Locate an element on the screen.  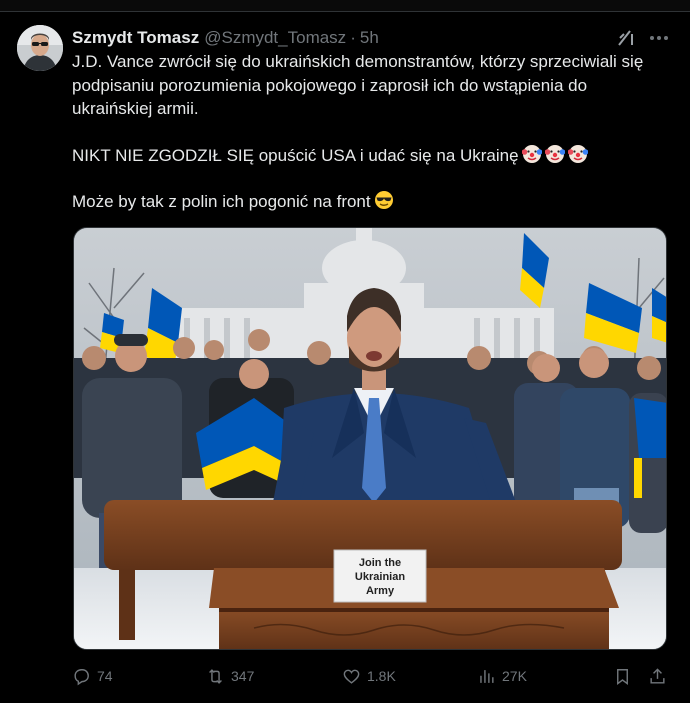
tweet-header: Szmydt Tomasz @Szmydt_Tomasz · 5h is located at coordinates (371, 38).